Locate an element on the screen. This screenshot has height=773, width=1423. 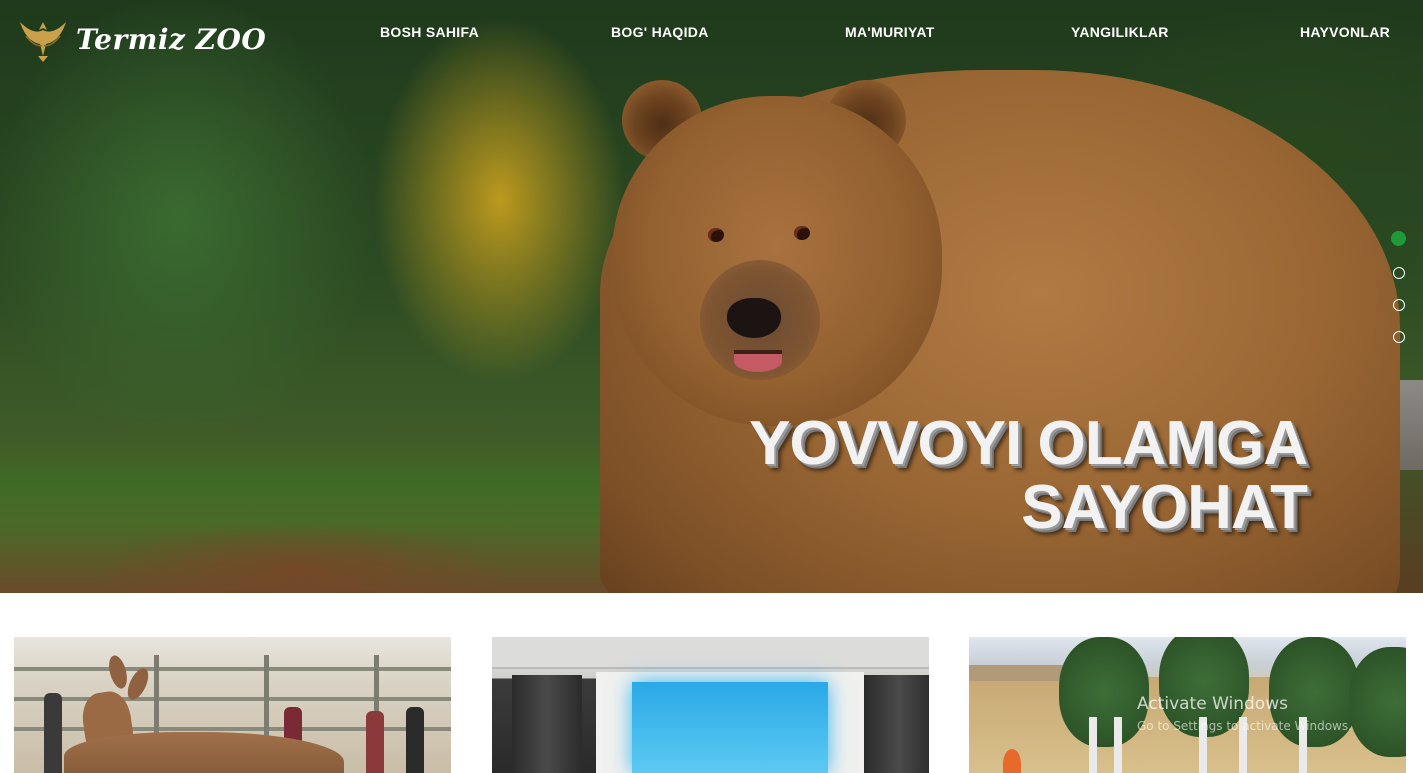
curtain-right is located at coordinates (896, 724).